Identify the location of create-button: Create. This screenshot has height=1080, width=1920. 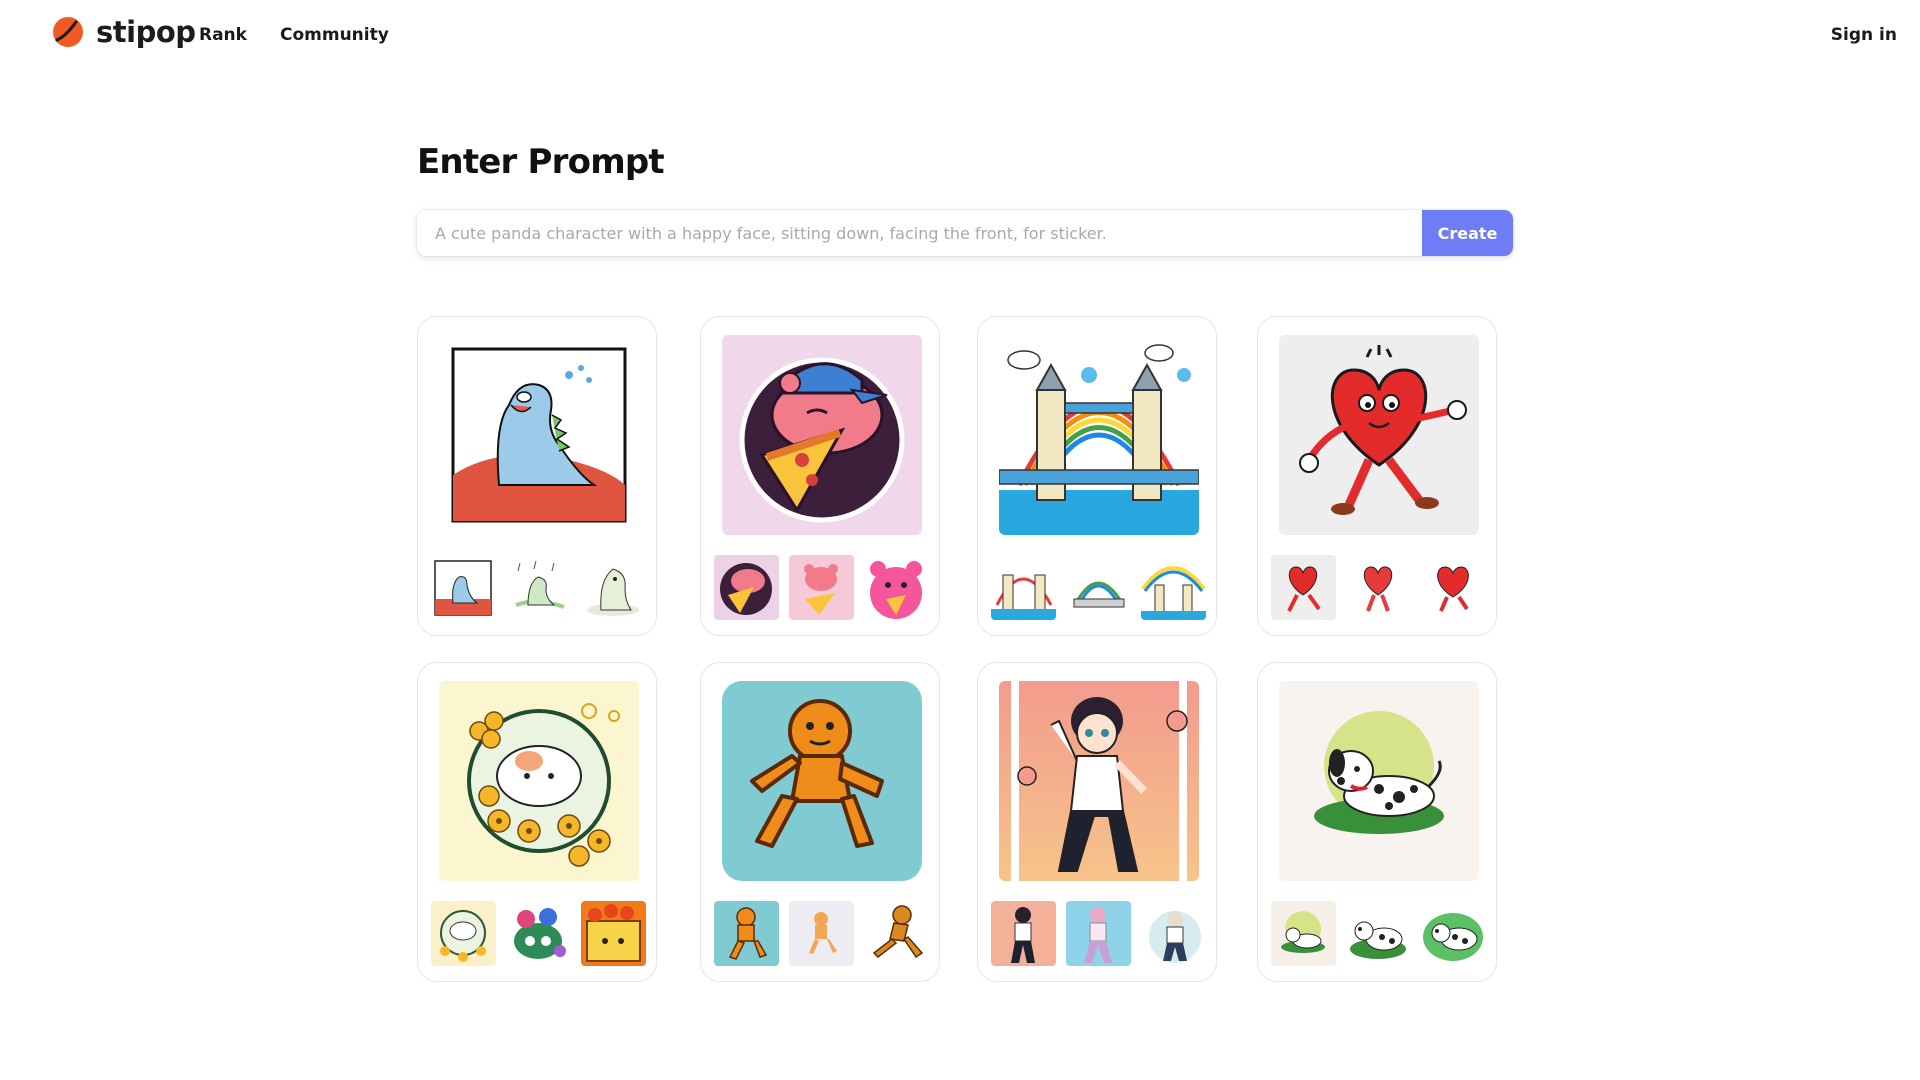
(1467, 233).